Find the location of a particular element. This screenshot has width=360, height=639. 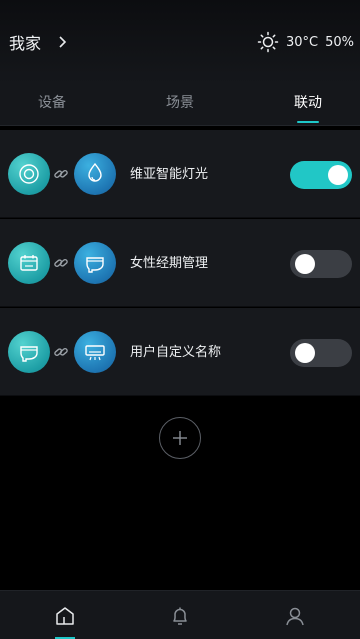

plus-icon is located at coordinates (180, 438).